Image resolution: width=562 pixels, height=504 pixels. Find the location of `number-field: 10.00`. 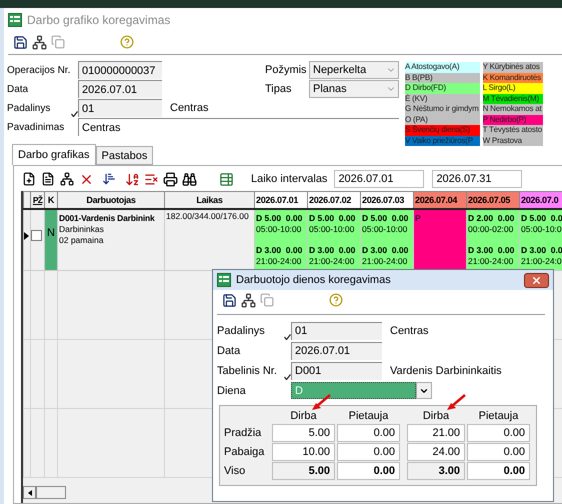

number-field: 10.00 is located at coordinates (303, 452).